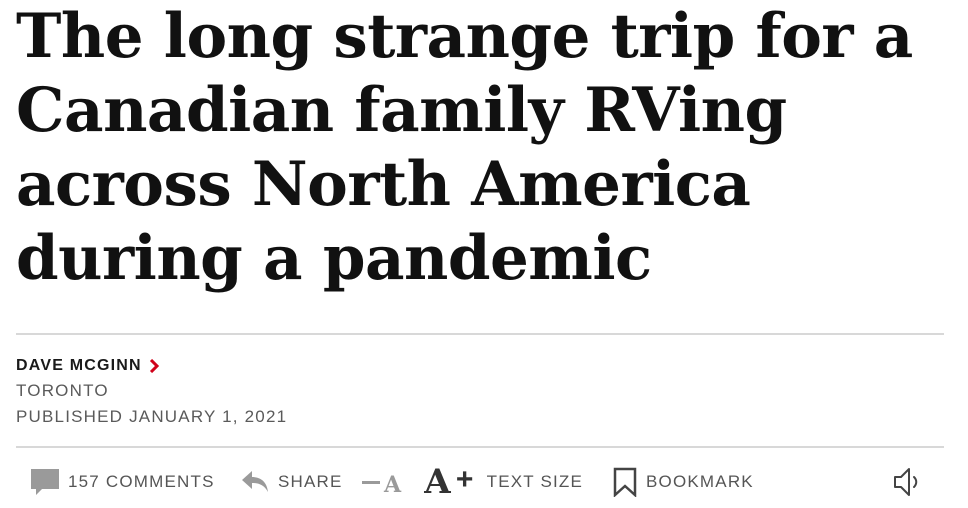  What do you see at coordinates (700, 481) in the screenshot?
I see `bookmark-label: BOOKMARK` at bounding box center [700, 481].